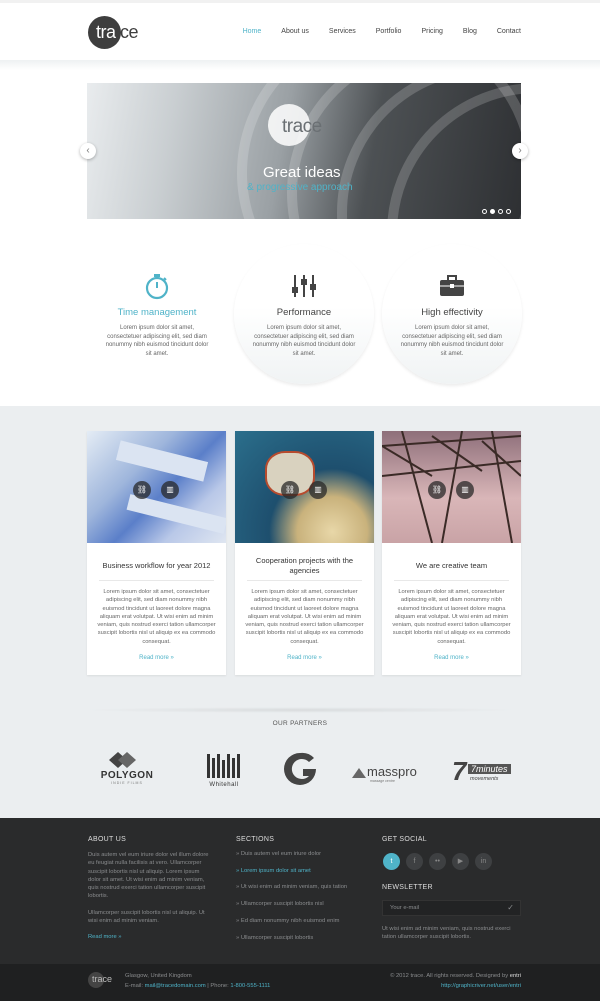 The width and height of the screenshot is (600, 1001). Describe the element at coordinates (295, 31) in the screenshot. I see `nav-about-us: About us` at that location.